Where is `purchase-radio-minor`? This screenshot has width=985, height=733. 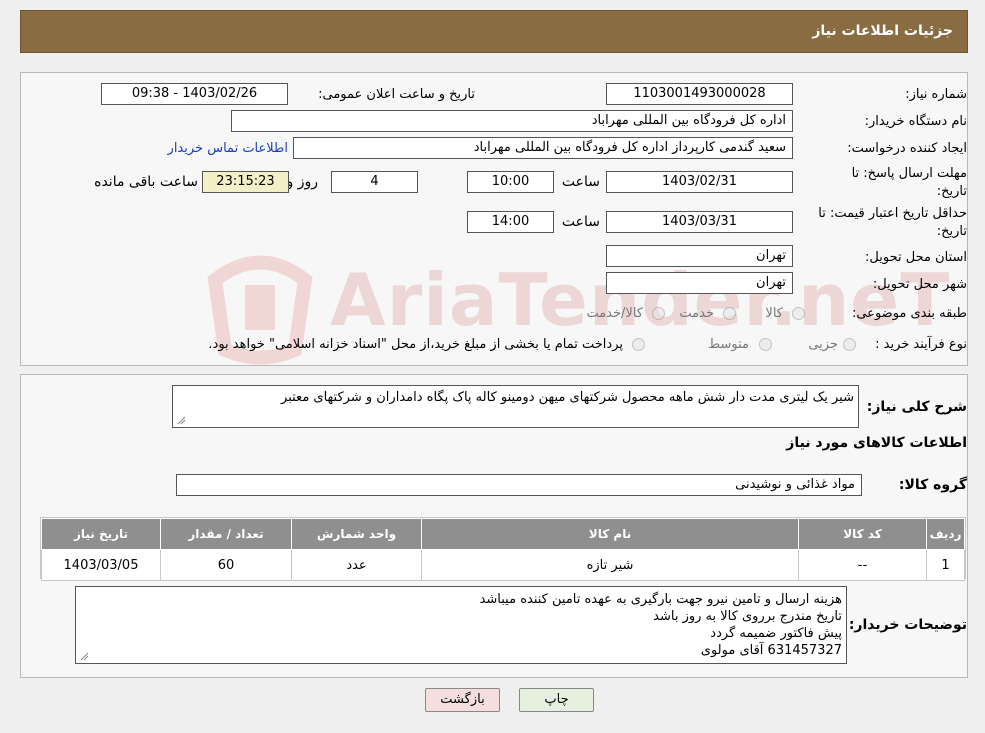
purchase-radio-minor is located at coordinates (849, 344).